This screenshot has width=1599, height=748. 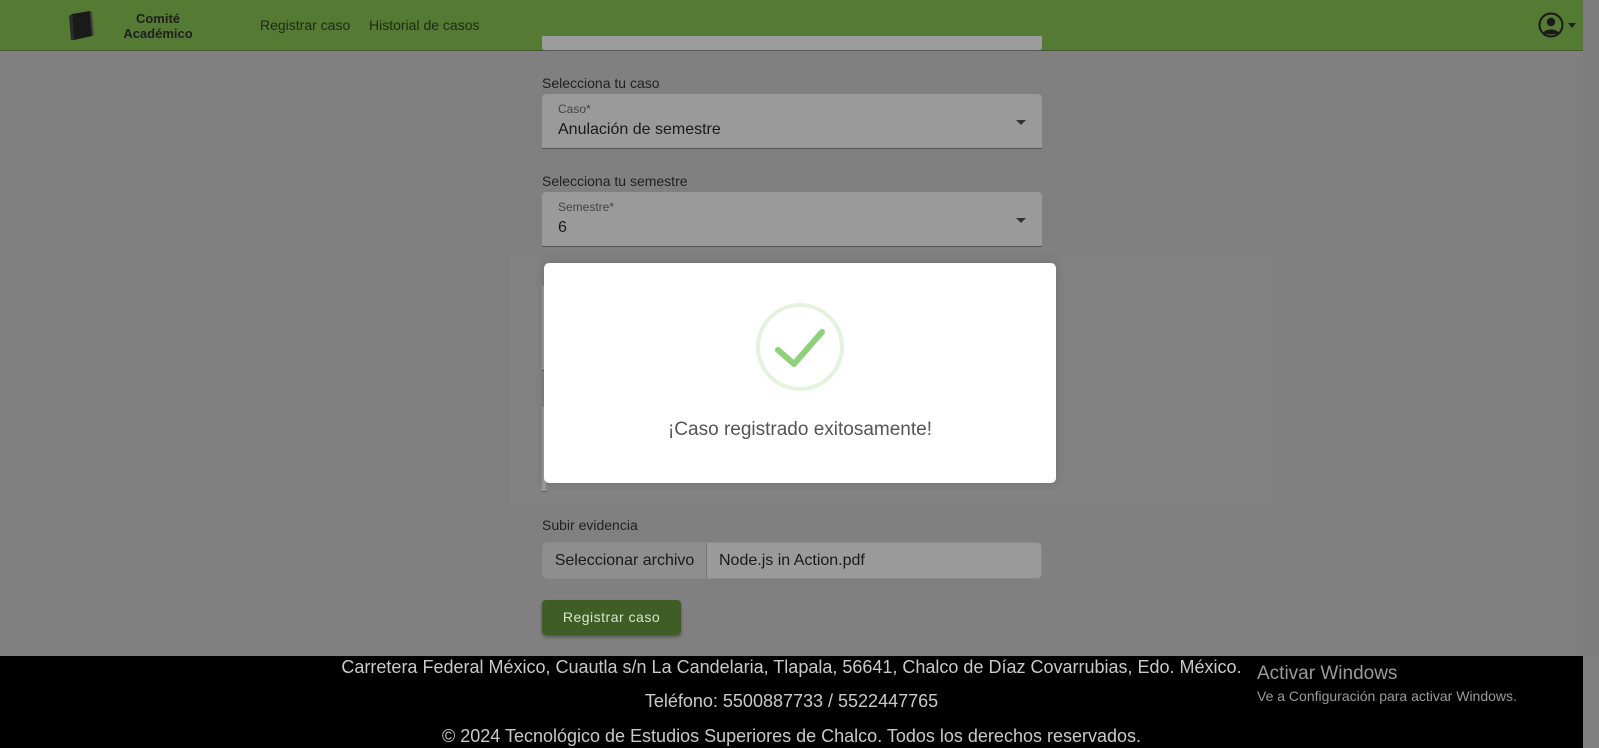 What do you see at coordinates (799, 429) in the screenshot?
I see `success-message: ¡Caso registrado exitosamente!` at bounding box center [799, 429].